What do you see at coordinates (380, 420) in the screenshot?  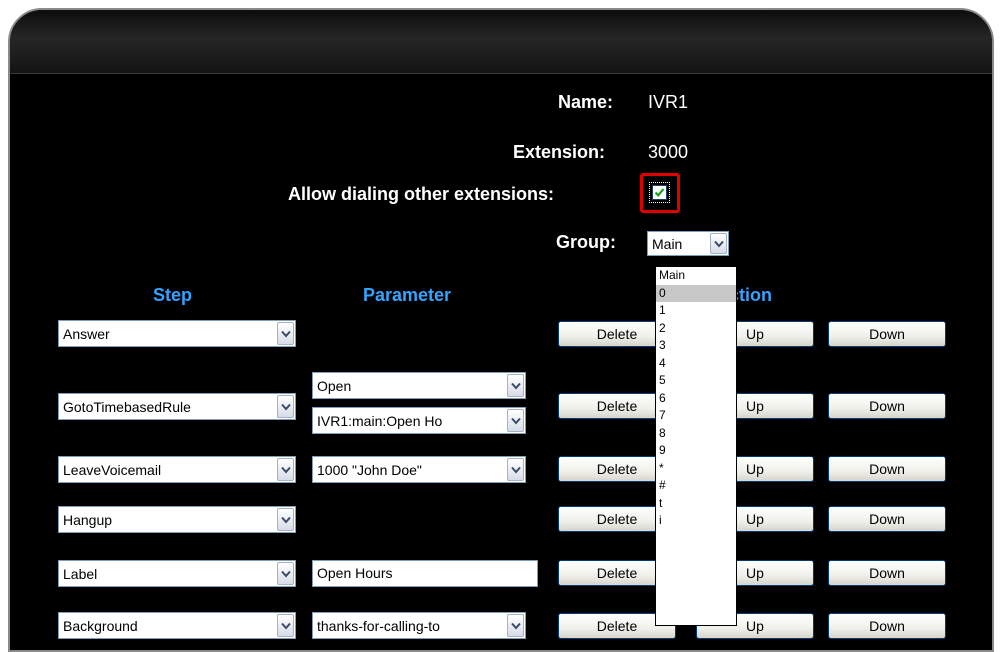 I see `parameter-select-value: IVR1:main:Open Ho` at bounding box center [380, 420].